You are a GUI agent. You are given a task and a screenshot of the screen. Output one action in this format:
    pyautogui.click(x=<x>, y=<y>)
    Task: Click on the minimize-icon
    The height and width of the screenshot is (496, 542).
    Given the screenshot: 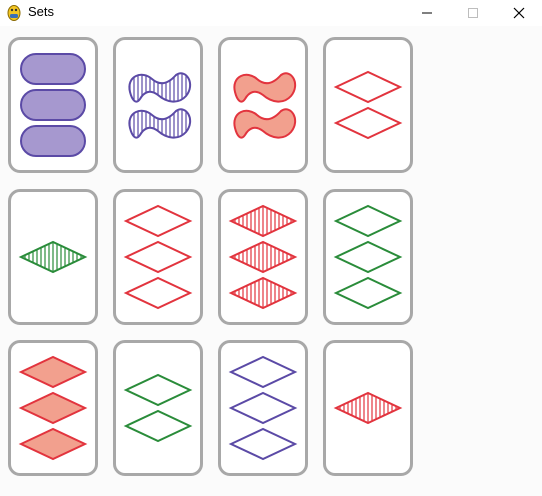 What is the action you would take?
    pyautogui.click(x=427, y=13)
    